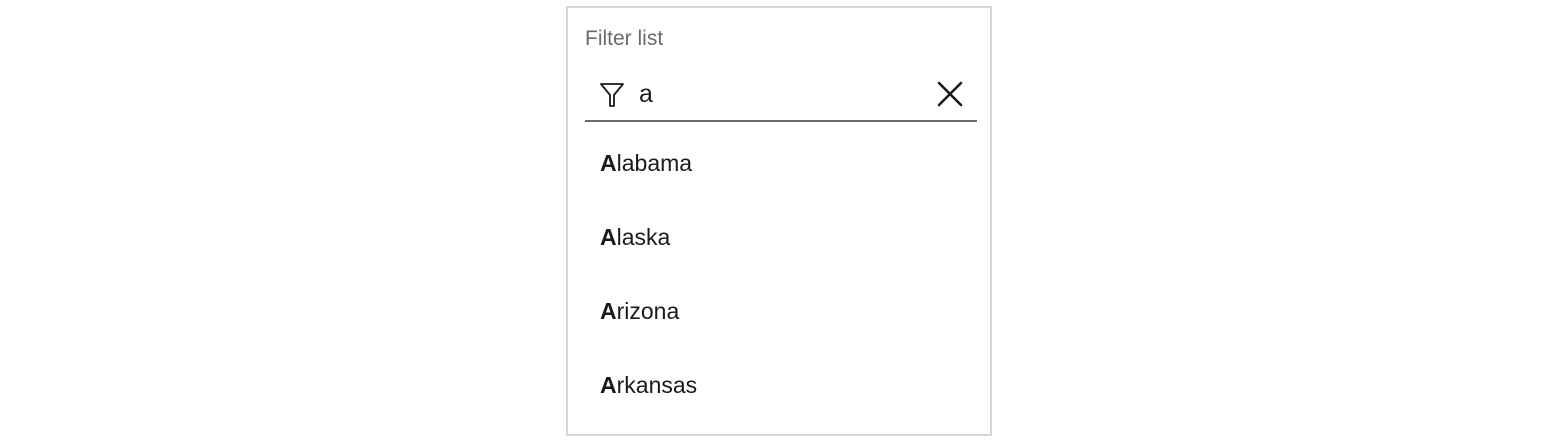 The image size is (1560, 444). I want to click on filter-search-field, so click(781, 96).